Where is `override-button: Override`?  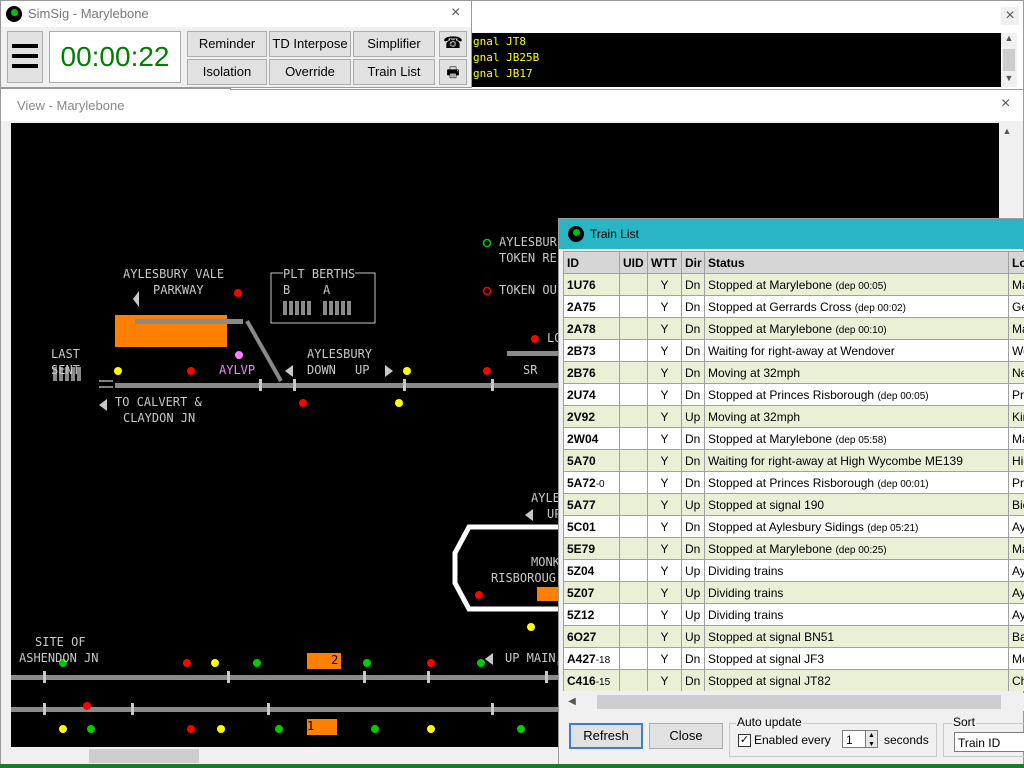
override-button: Override is located at coordinates (310, 72).